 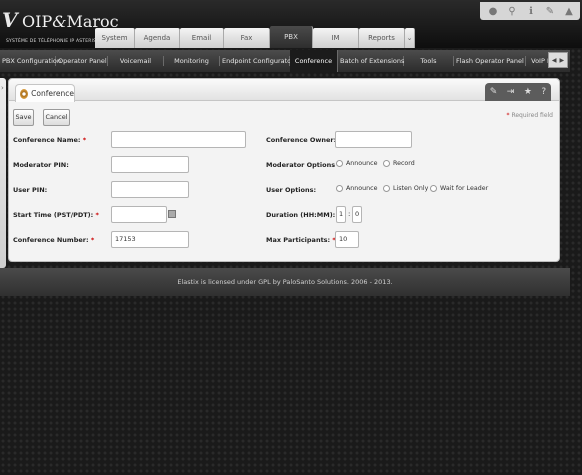 What do you see at coordinates (543, 92) in the screenshot?
I see `help-icon: ?` at bounding box center [543, 92].